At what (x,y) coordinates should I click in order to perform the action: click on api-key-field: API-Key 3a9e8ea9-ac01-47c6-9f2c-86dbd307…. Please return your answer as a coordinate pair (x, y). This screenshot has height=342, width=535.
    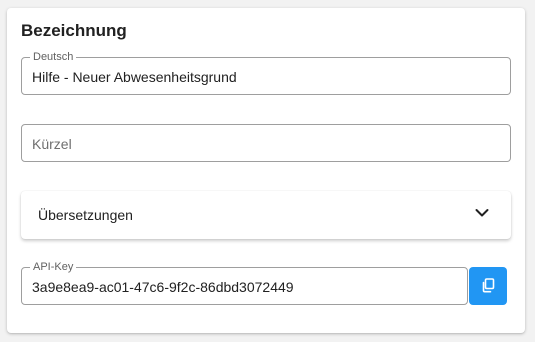
    Looking at the image, I should click on (244, 282).